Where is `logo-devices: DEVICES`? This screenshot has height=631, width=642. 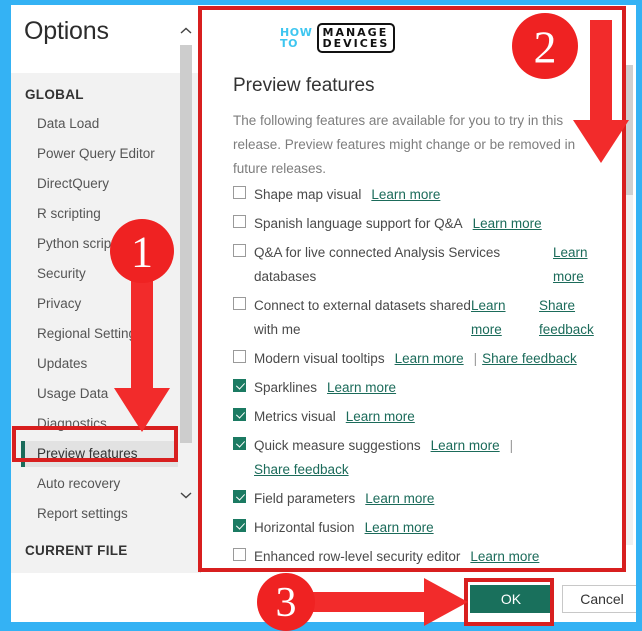 logo-devices: DEVICES is located at coordinates (356, 43).